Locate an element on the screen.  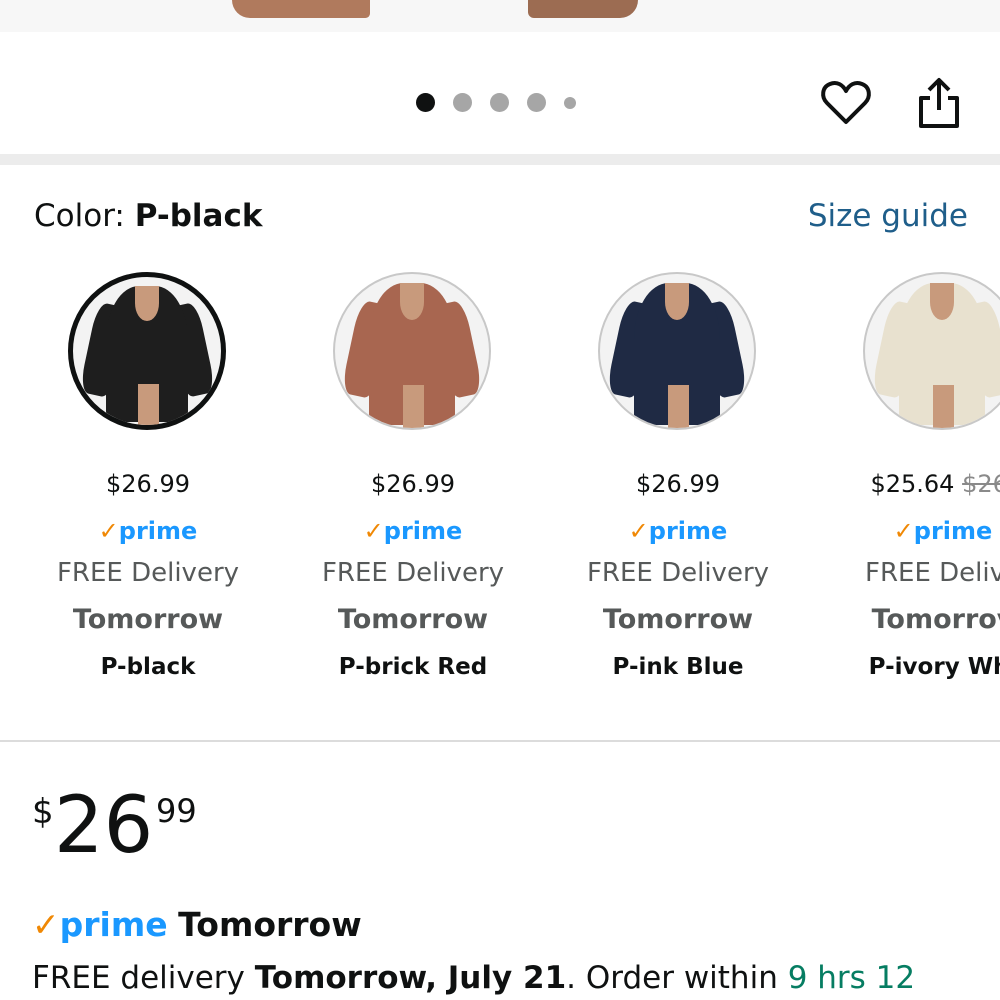
product-image-bottom-edge is located at coordinates (500, 16).